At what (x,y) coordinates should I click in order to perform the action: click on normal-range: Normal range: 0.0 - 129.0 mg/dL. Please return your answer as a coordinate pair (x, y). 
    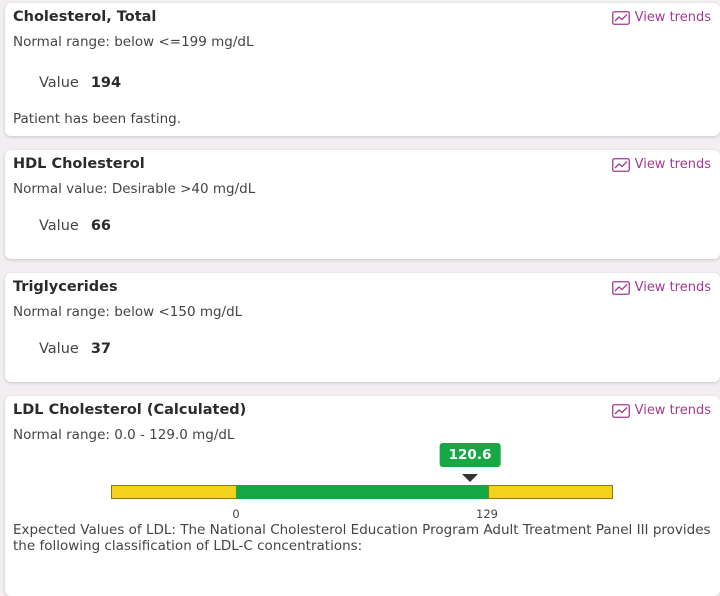
    Looking at the image, I should click on (124, 435).